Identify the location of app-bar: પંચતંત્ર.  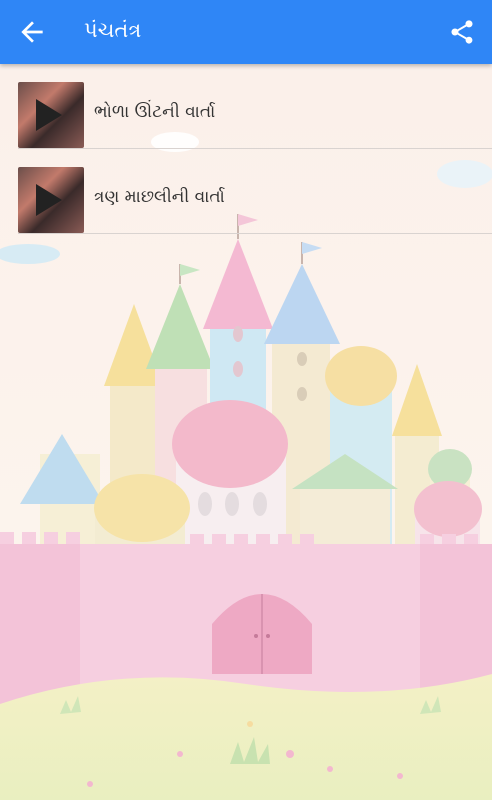
(246, 32).